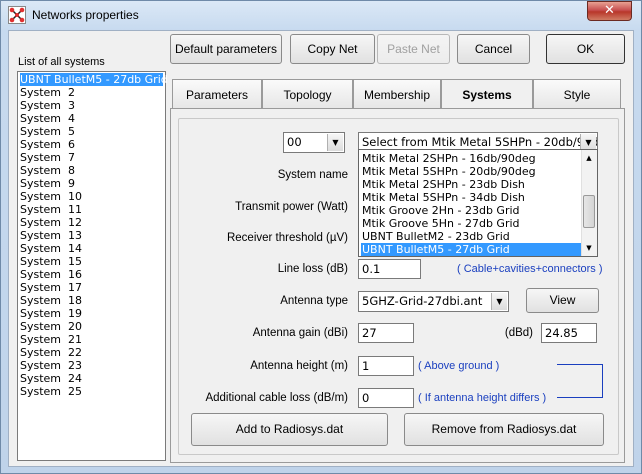  What do you see at coordinates (397, 94) in the screenshot?
I see `tab-membership: Membership` at bounding box center [397, 94].